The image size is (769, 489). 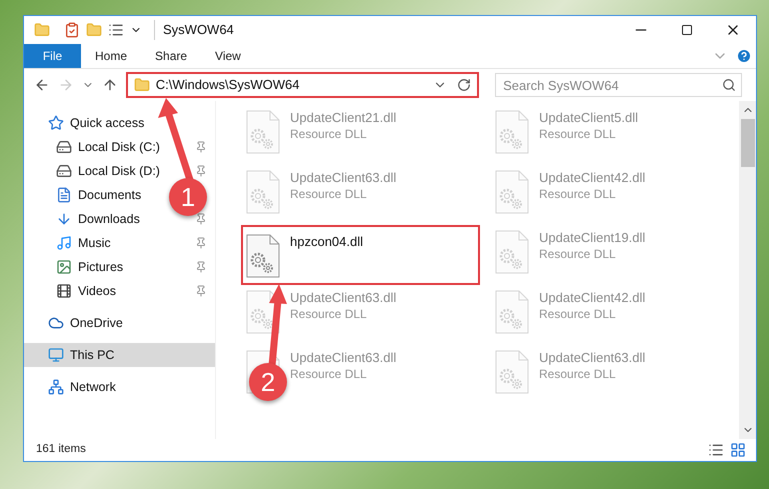 I want to click on details-view-icon, so click(x=716, y=450).